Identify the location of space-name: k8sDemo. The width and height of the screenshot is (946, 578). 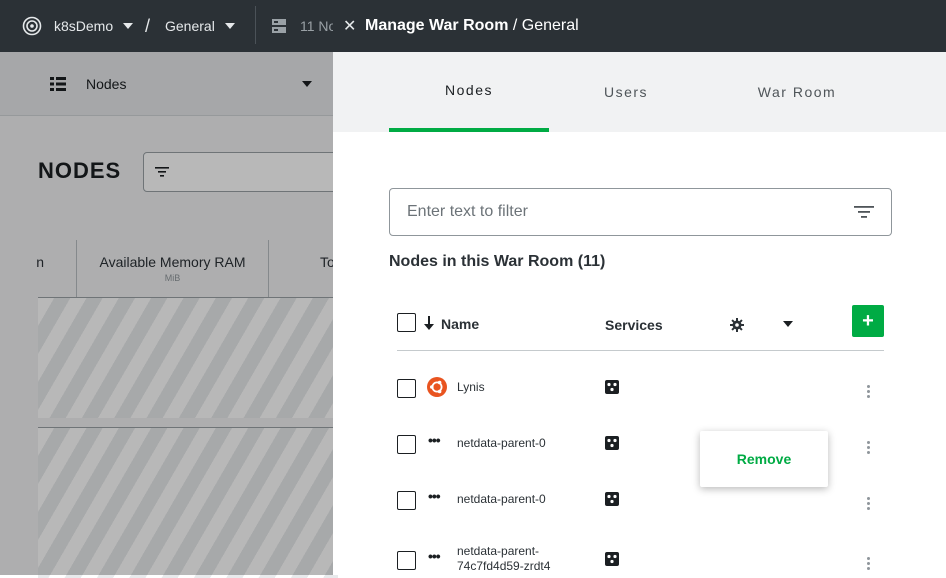
(84, 26).